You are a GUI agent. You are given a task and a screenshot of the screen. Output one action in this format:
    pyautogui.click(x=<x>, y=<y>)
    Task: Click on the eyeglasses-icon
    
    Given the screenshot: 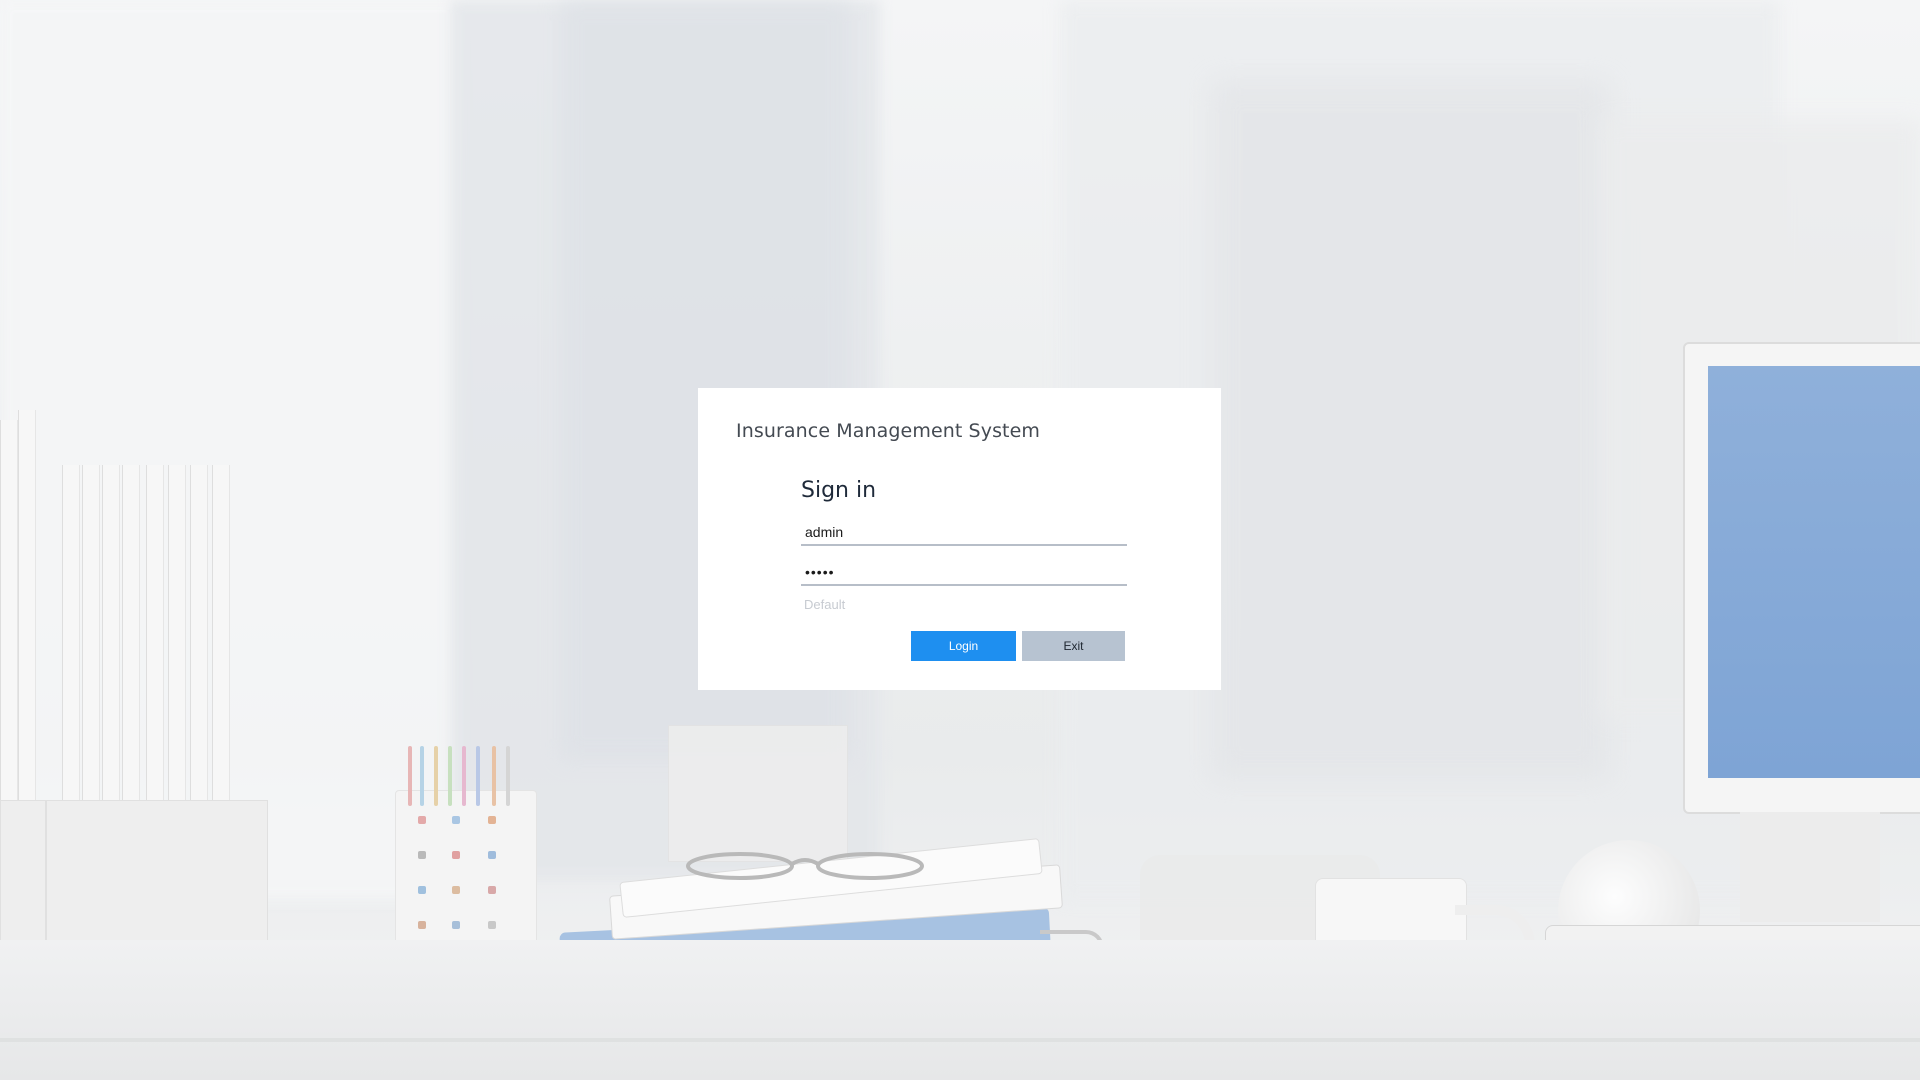 What is the action you would take?
    pyautogui.click(x=805, y=866)
    